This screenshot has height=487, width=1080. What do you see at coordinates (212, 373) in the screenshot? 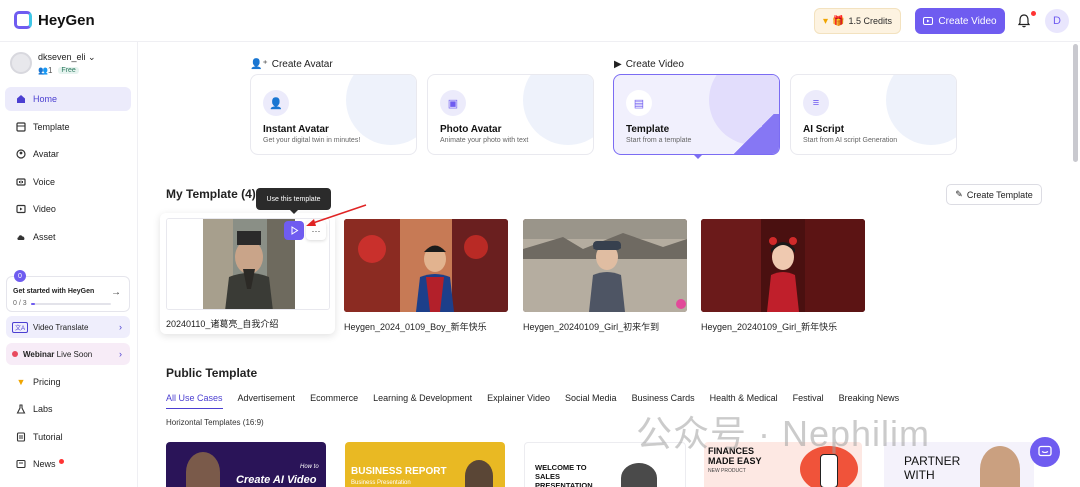
I see `public-template-title: Public Template` at bounding box center [212, 373].